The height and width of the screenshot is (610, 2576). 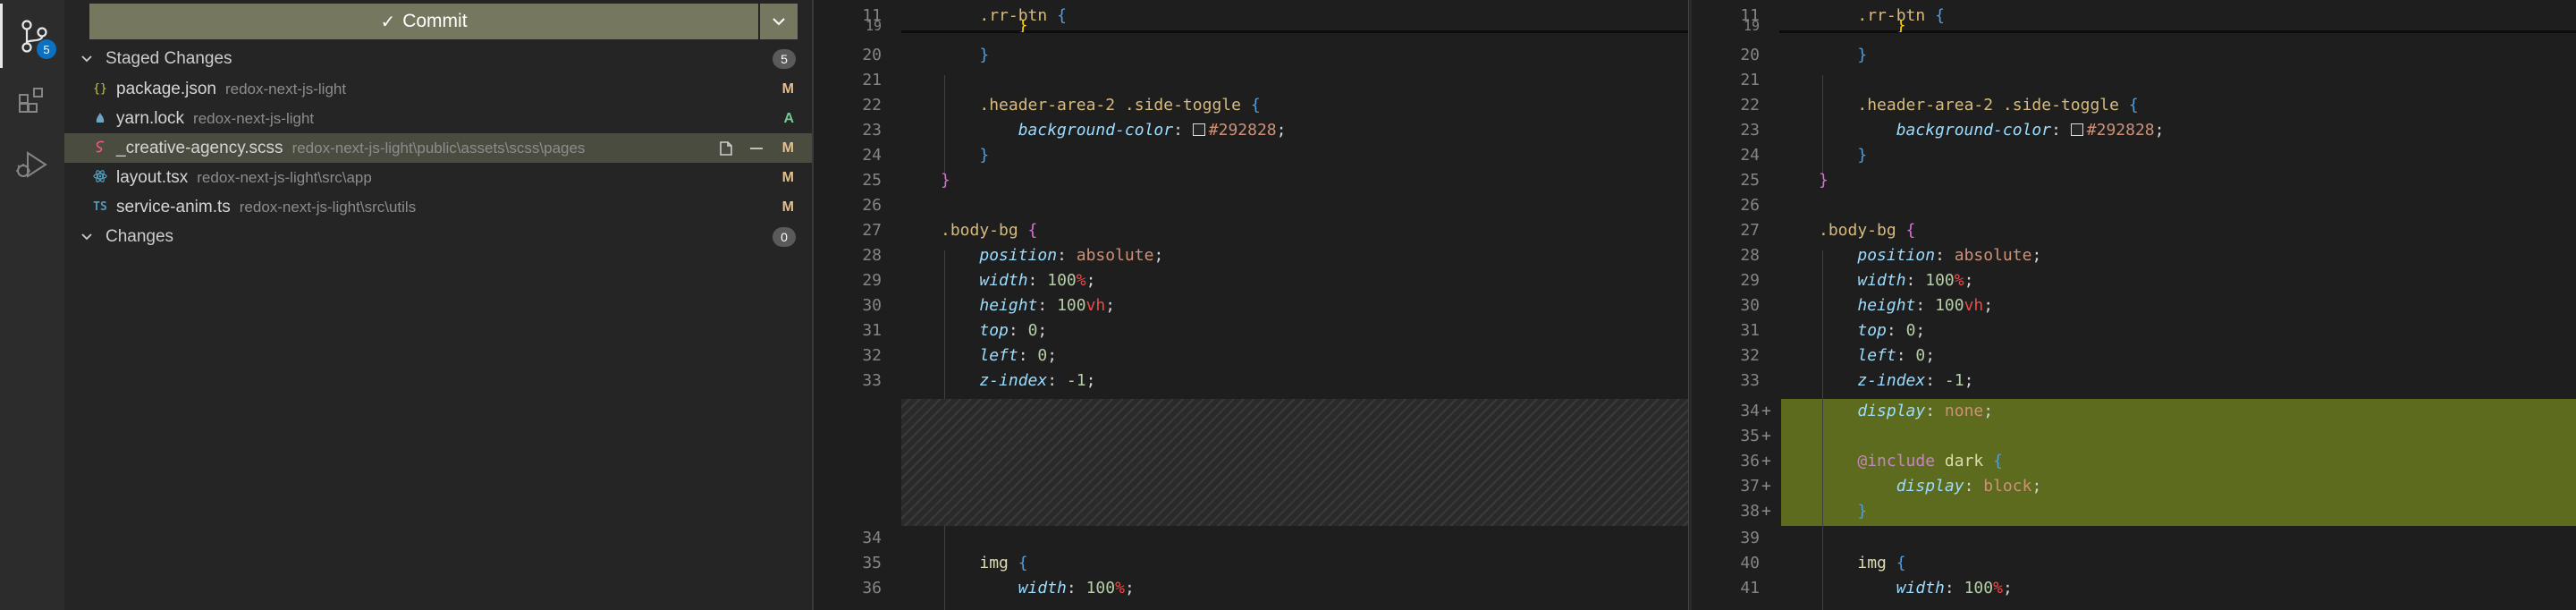 What do you see at coordinates (140, 236) in the screenshot?
I see `changes-title: Changes` at bounding box center [140, 236].